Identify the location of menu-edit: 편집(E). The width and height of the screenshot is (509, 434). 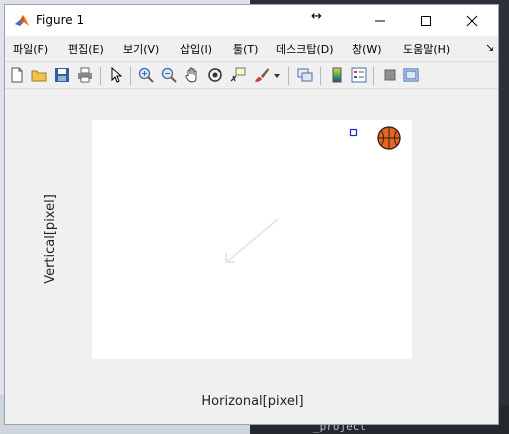
(86, 49).